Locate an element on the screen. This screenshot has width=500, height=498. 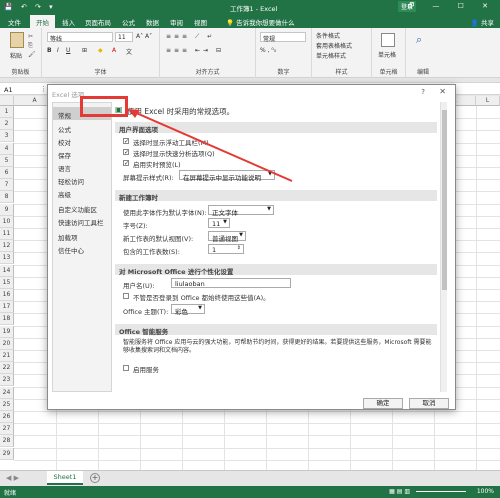
mini-toolbar-checkbox: ✓ is located at coordinates (126, 141).